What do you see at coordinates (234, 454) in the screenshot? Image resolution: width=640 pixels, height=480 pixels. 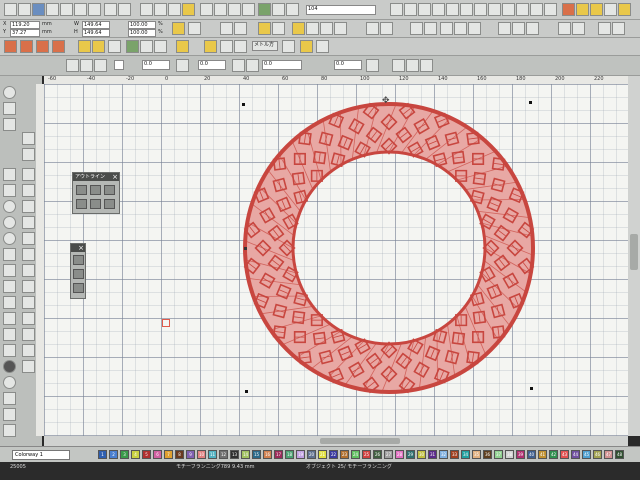 I see `color-swatch: 13` at bounding box center [234, 454].